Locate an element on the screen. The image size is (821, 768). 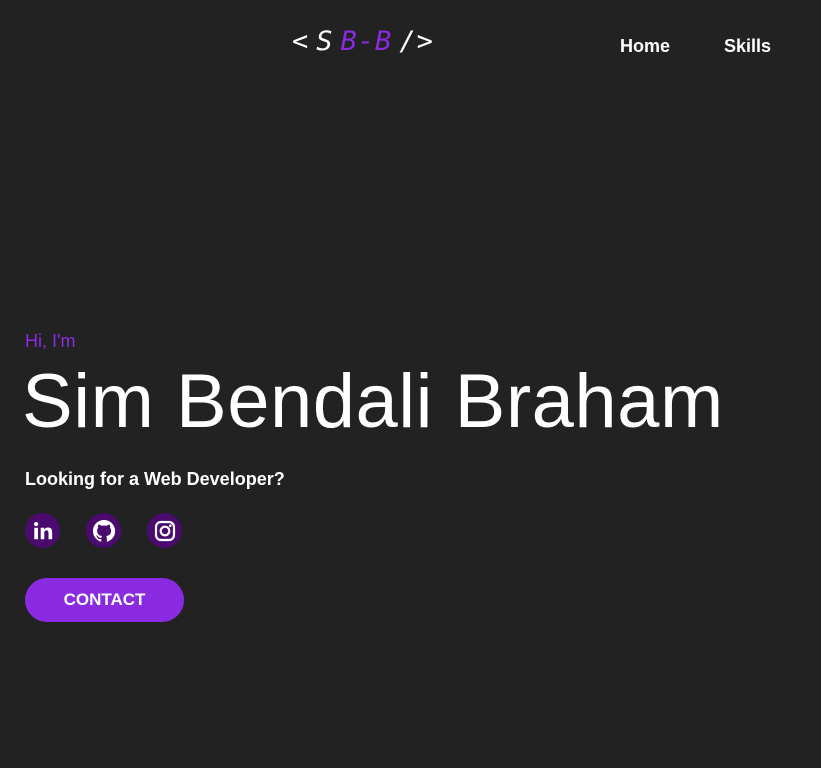
instagram-icon is located at coordinates (165, 531).